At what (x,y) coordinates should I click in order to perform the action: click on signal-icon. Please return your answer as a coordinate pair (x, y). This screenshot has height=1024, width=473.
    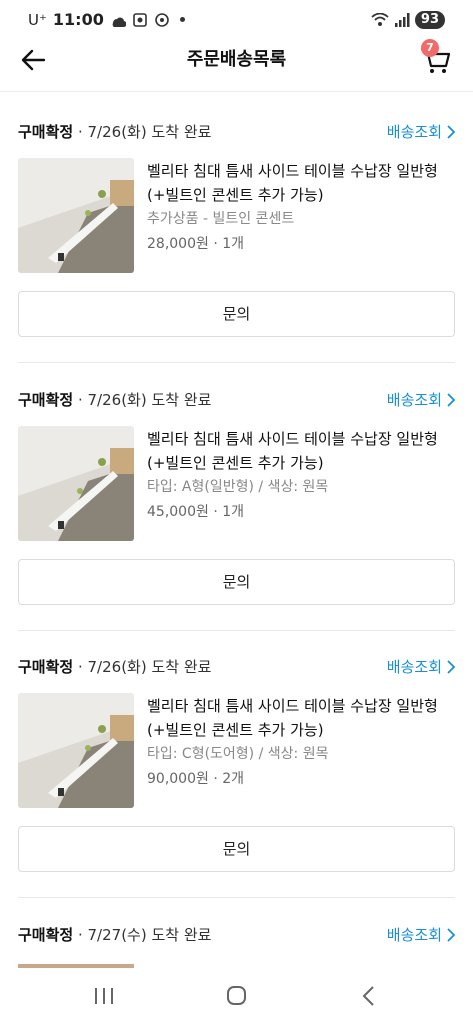
    Looking at the image, I should click on (402, 20).